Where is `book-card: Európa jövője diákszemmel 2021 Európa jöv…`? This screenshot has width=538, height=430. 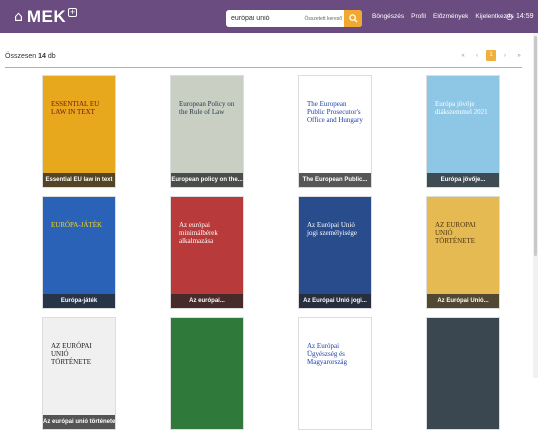 book-card: Európa jövője diákszemmel 2021 Európa jöv… is located at coordinates (463, 131).